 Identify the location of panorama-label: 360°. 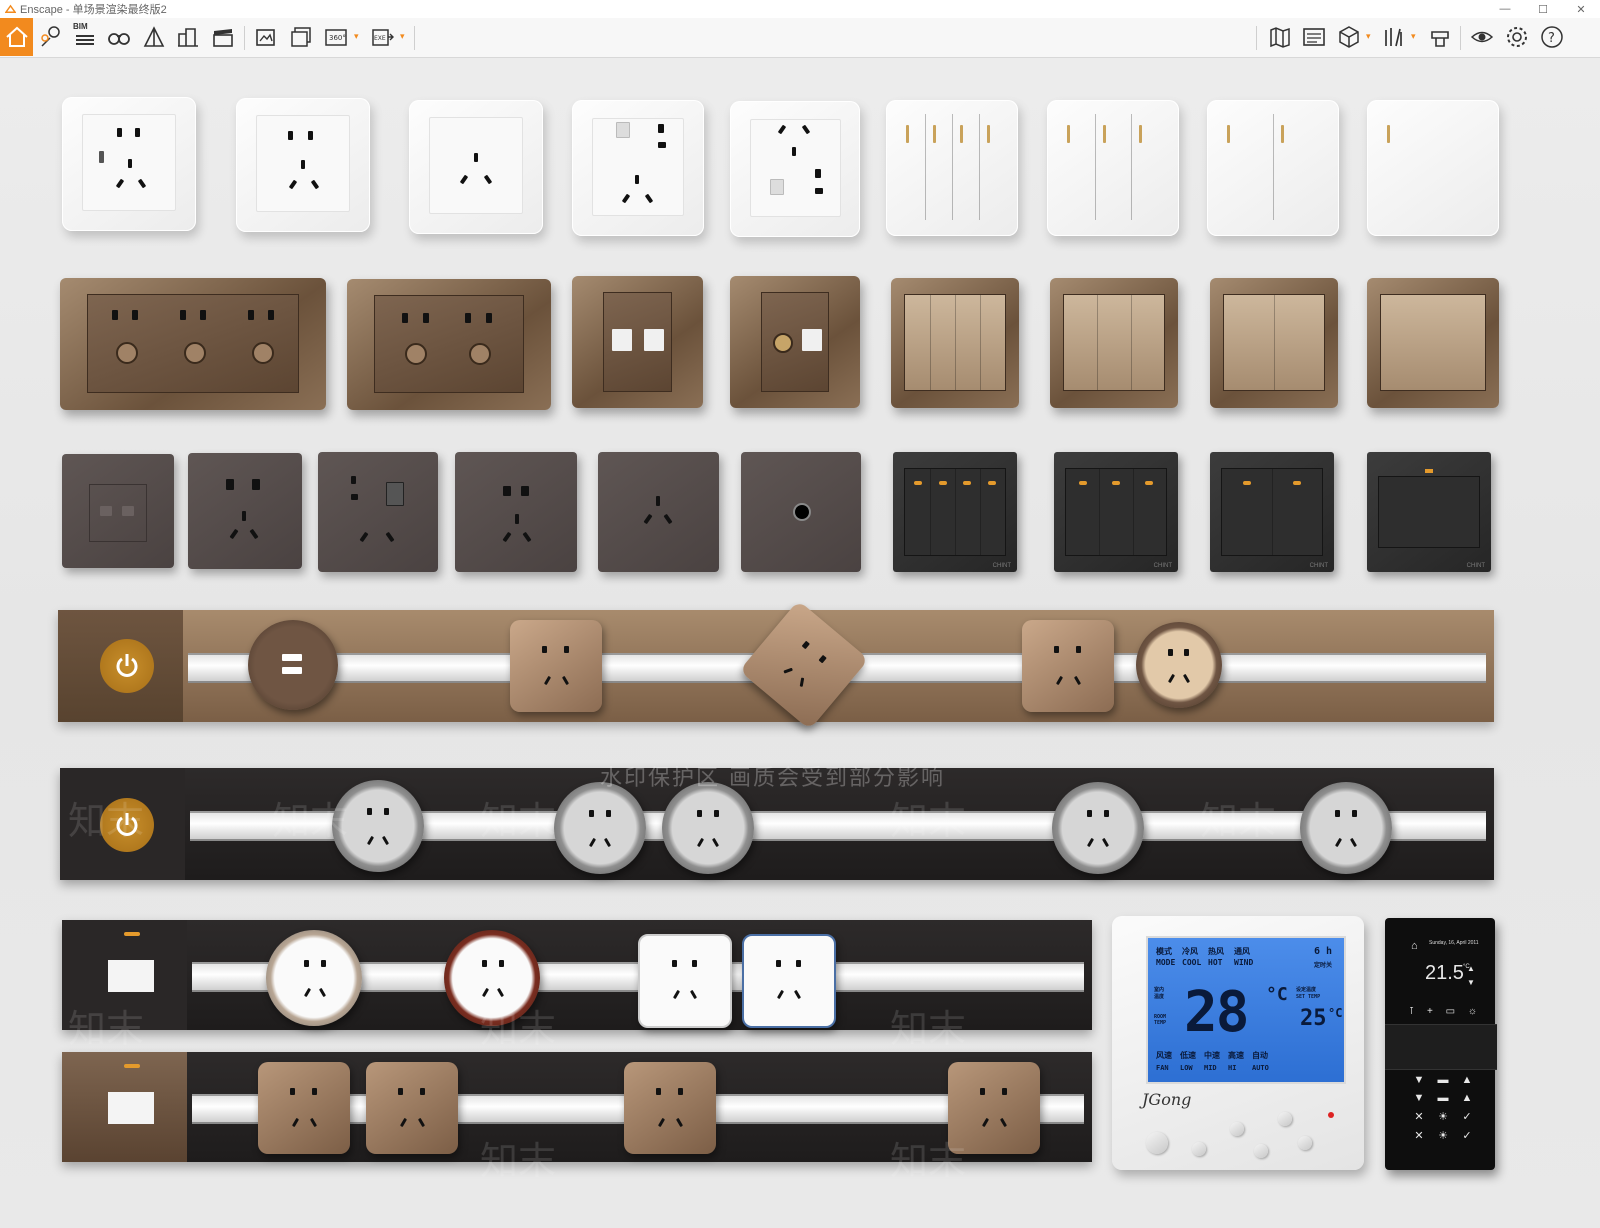
(337, 38).